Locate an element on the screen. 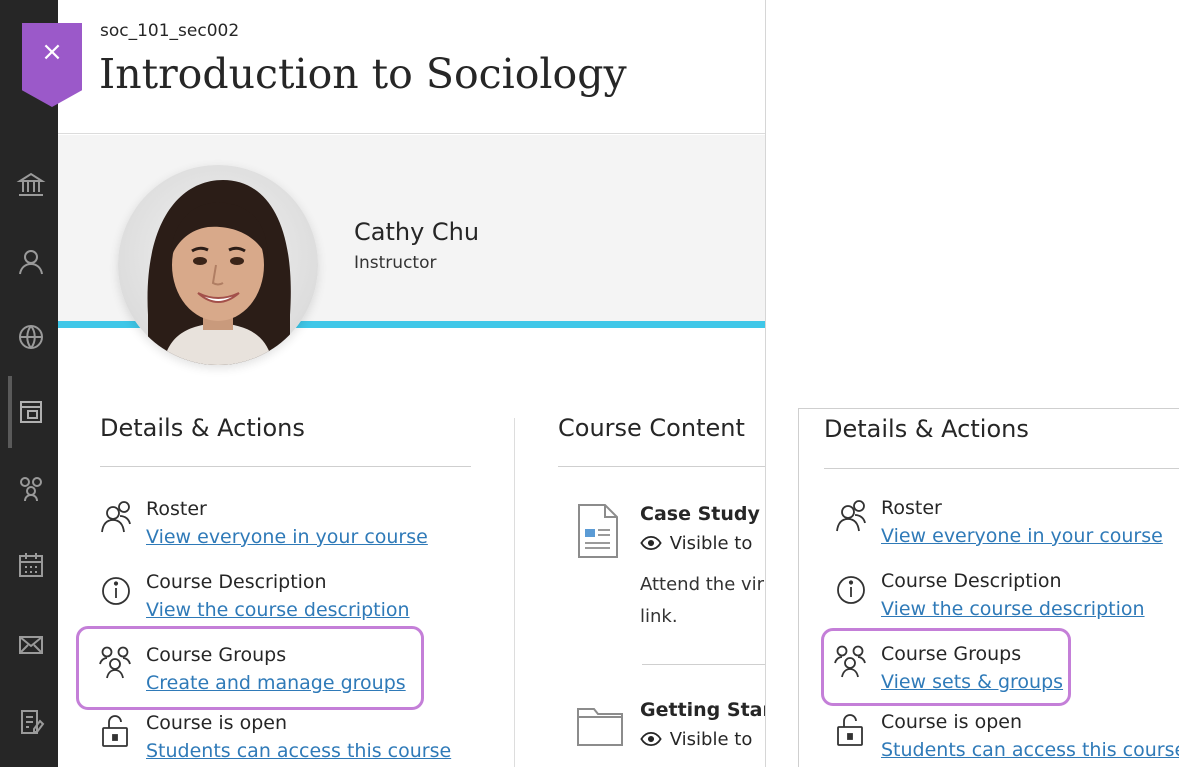 The width and height of the screenshot is (1179, 767). course-groups-link: View sets & groups is located at coordinates (972, 682).